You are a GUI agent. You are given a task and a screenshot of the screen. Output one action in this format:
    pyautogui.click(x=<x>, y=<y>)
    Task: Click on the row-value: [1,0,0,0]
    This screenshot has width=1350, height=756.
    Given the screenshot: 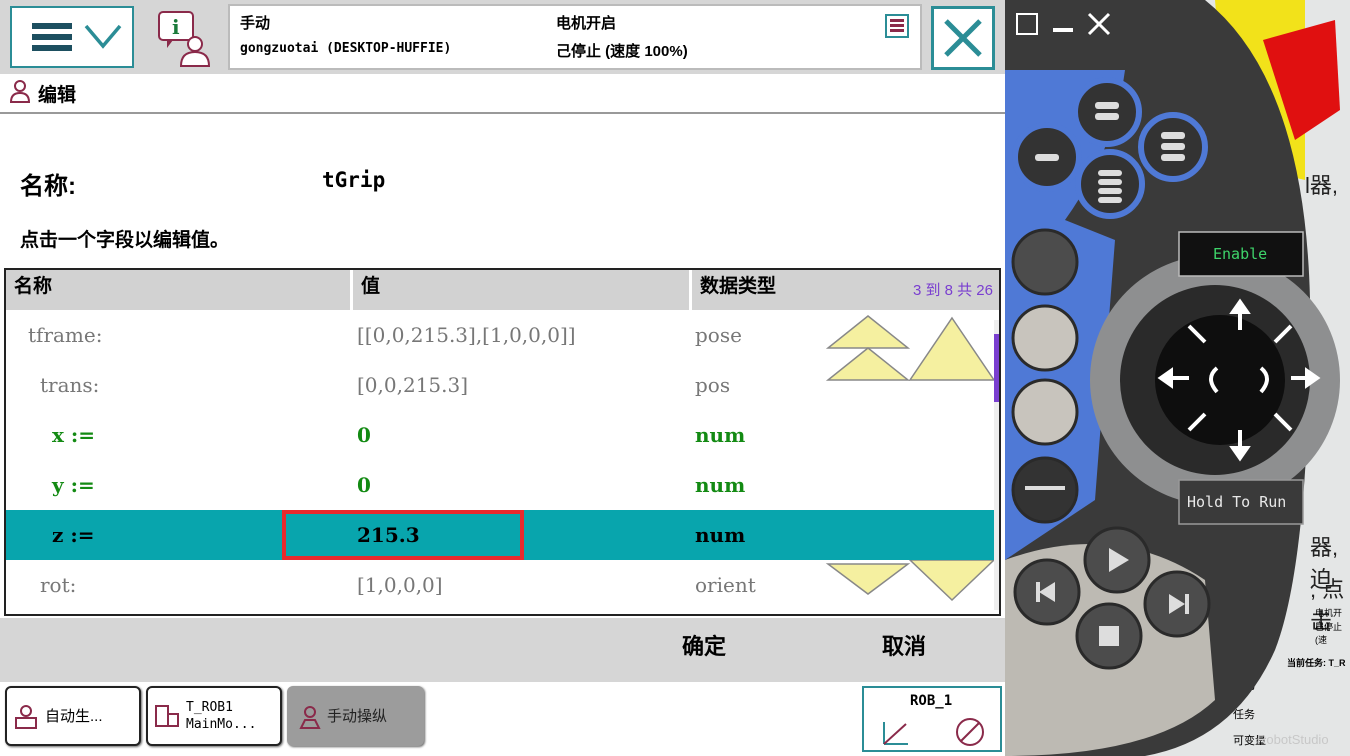 What is the action you would take?
    pyautogui.click(x=400, y=585)
    